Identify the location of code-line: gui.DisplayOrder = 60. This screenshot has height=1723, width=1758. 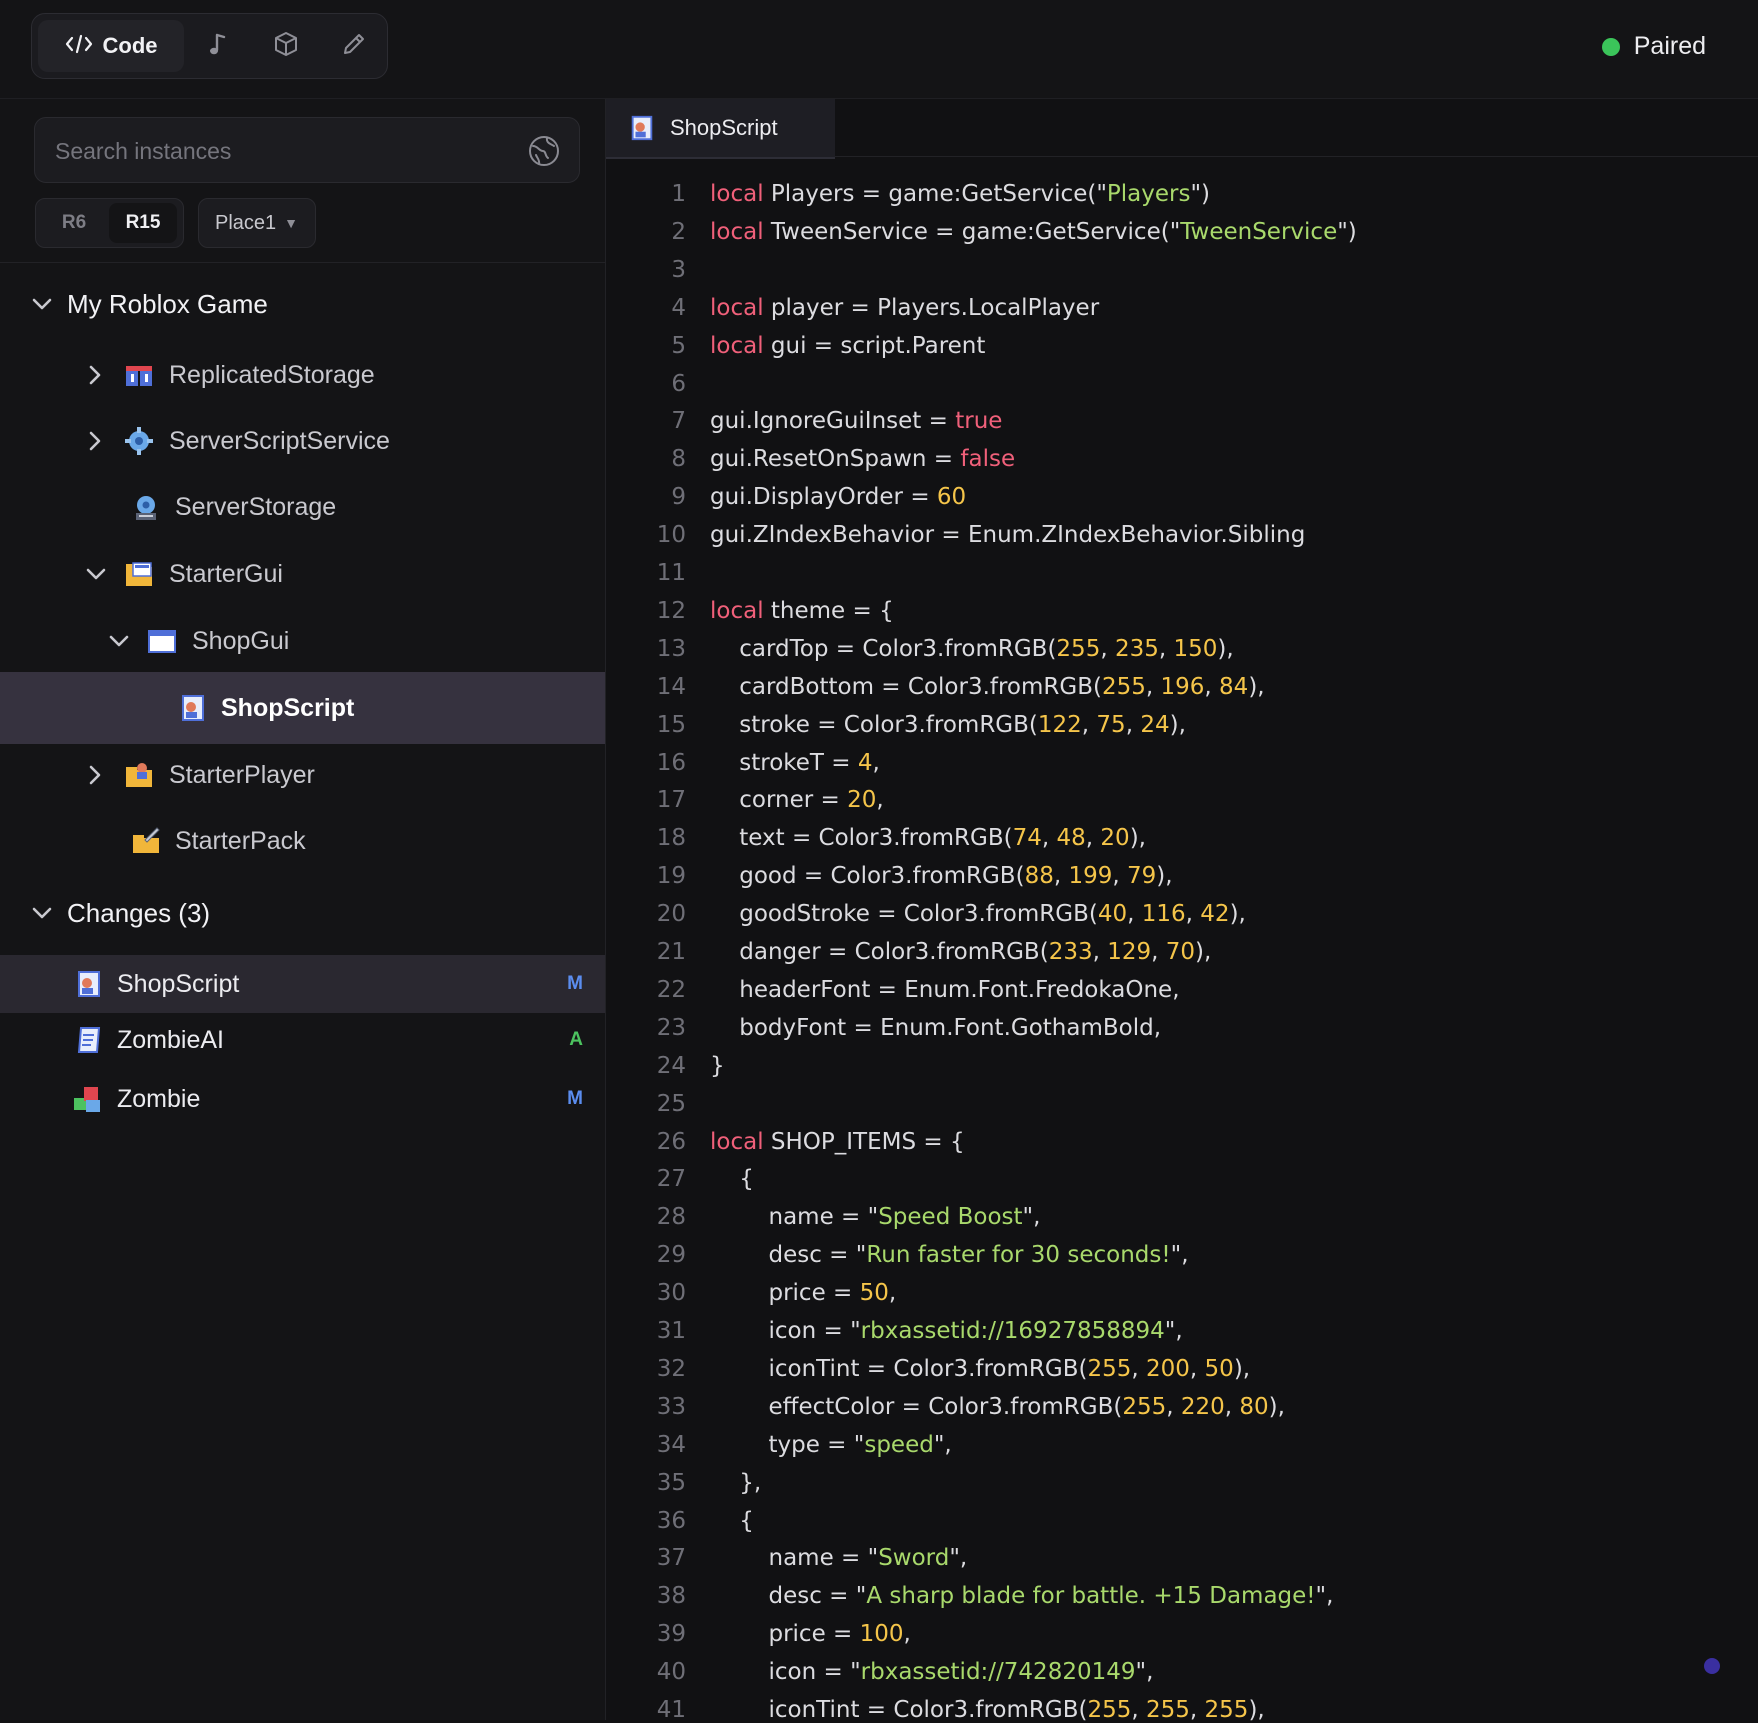
(838, 497).